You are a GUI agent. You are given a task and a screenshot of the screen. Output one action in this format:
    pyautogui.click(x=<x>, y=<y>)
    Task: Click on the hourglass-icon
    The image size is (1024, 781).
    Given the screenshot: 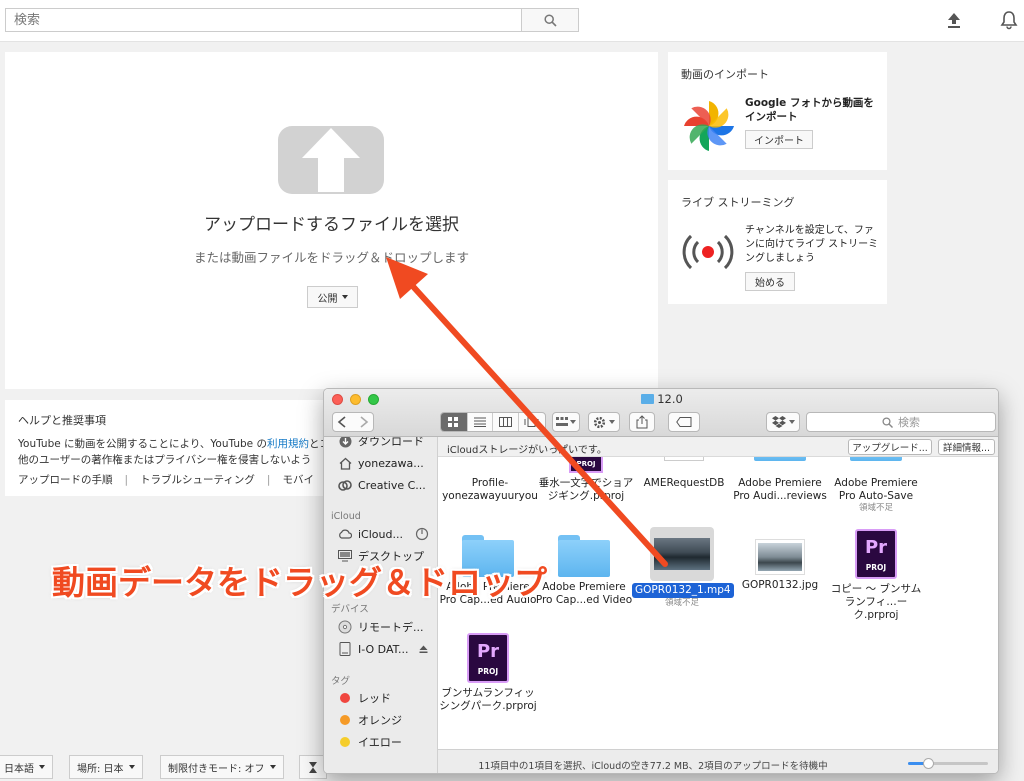 What is the action you would take?
    pyautogui.click(x=313, y=767)
    